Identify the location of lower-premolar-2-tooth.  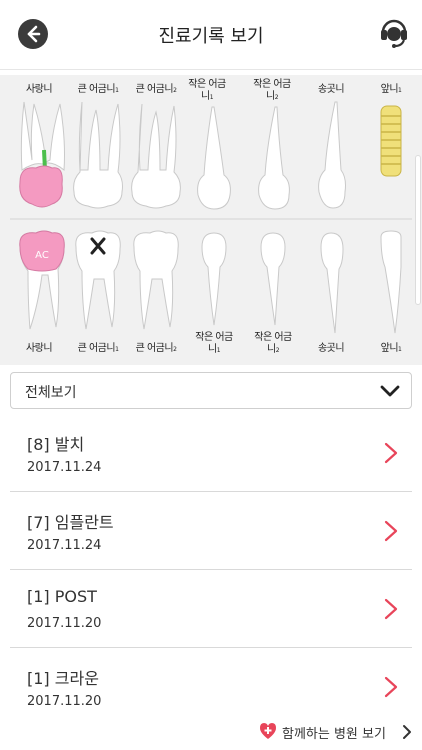
(273, 277).